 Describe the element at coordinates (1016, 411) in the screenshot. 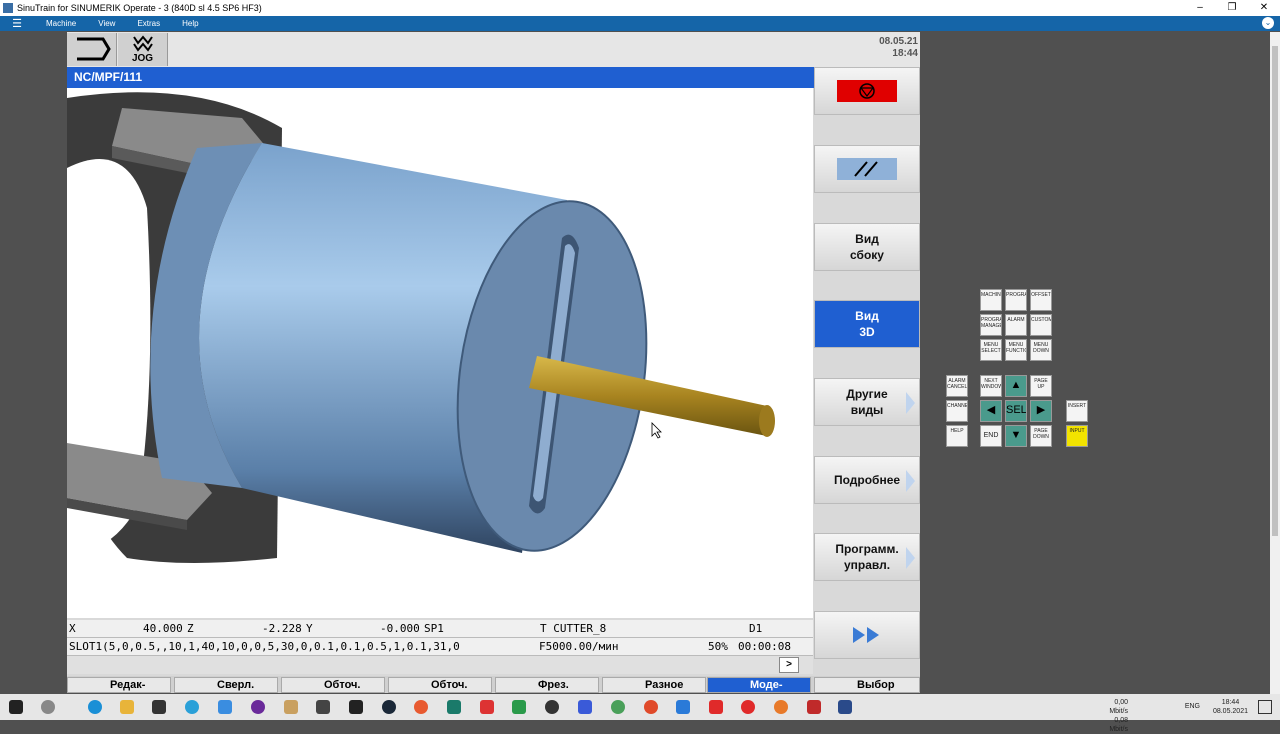

I see `key-select: SELECT` at that location.